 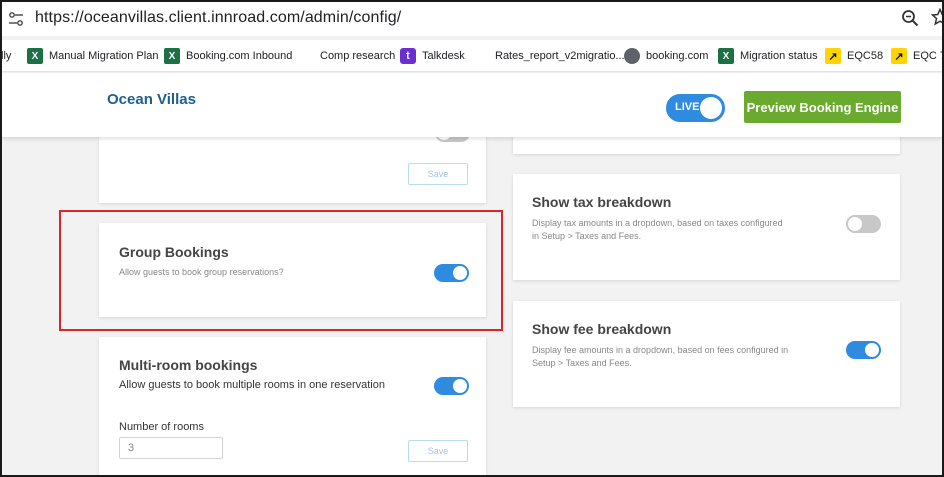 I want to click on globe-icon, so click(x=632, y=56).